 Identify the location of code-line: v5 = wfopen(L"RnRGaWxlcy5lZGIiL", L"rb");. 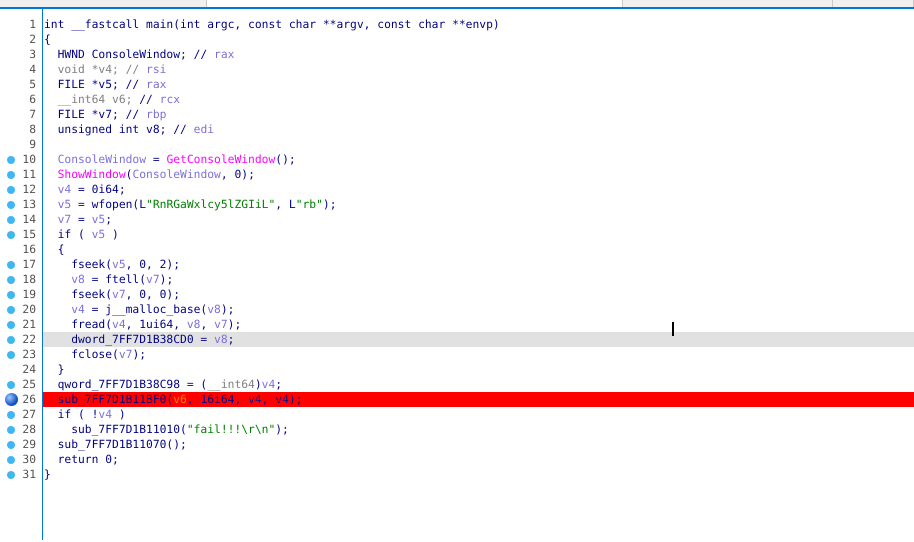
(196, 204).